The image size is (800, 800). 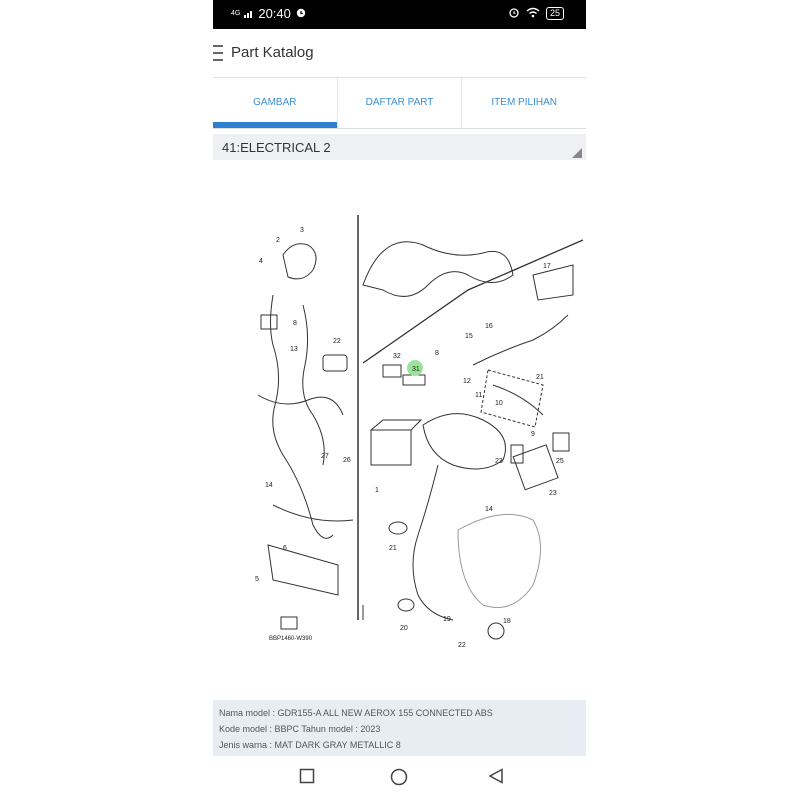 What do you see at coordinates (337, 341) in the screenshot?
I see `callout-25: 22` at bounding box center [337, 341].